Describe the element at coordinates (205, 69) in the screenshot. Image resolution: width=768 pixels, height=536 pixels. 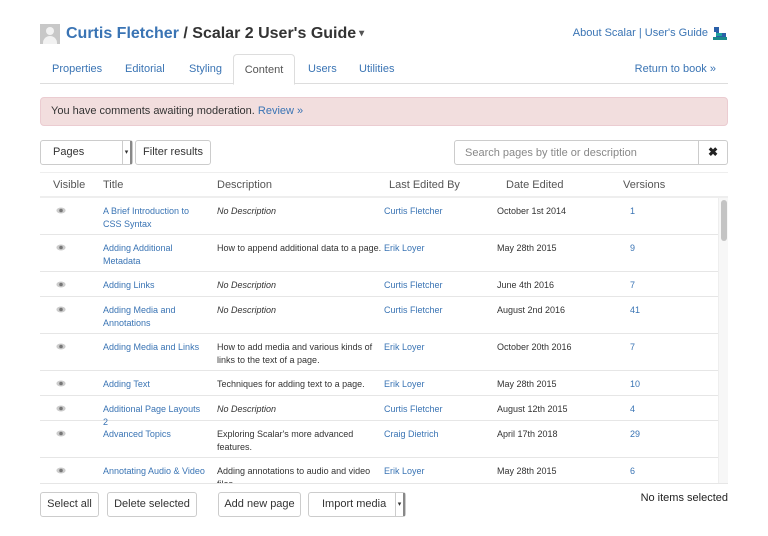
I see `tab-styling: Styling` at that location.